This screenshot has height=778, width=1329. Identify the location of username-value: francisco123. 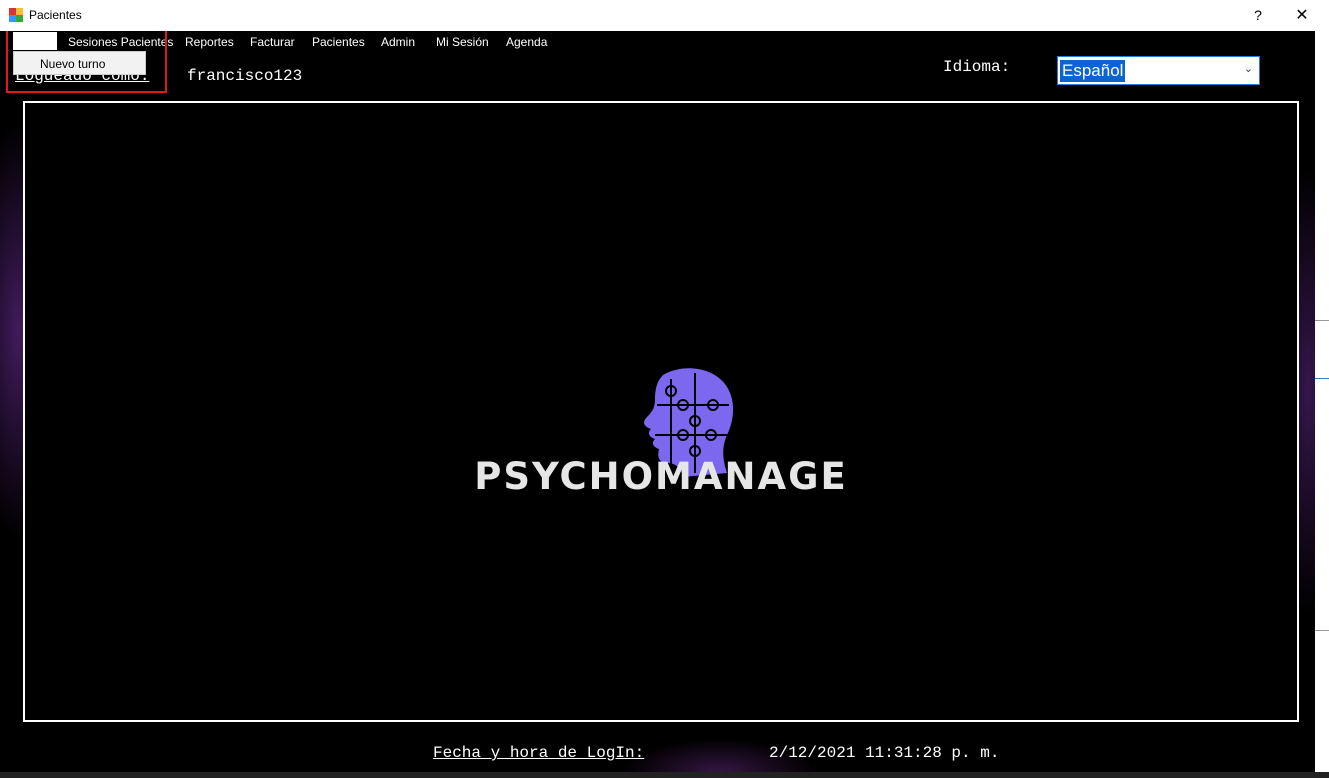
(245, 76).